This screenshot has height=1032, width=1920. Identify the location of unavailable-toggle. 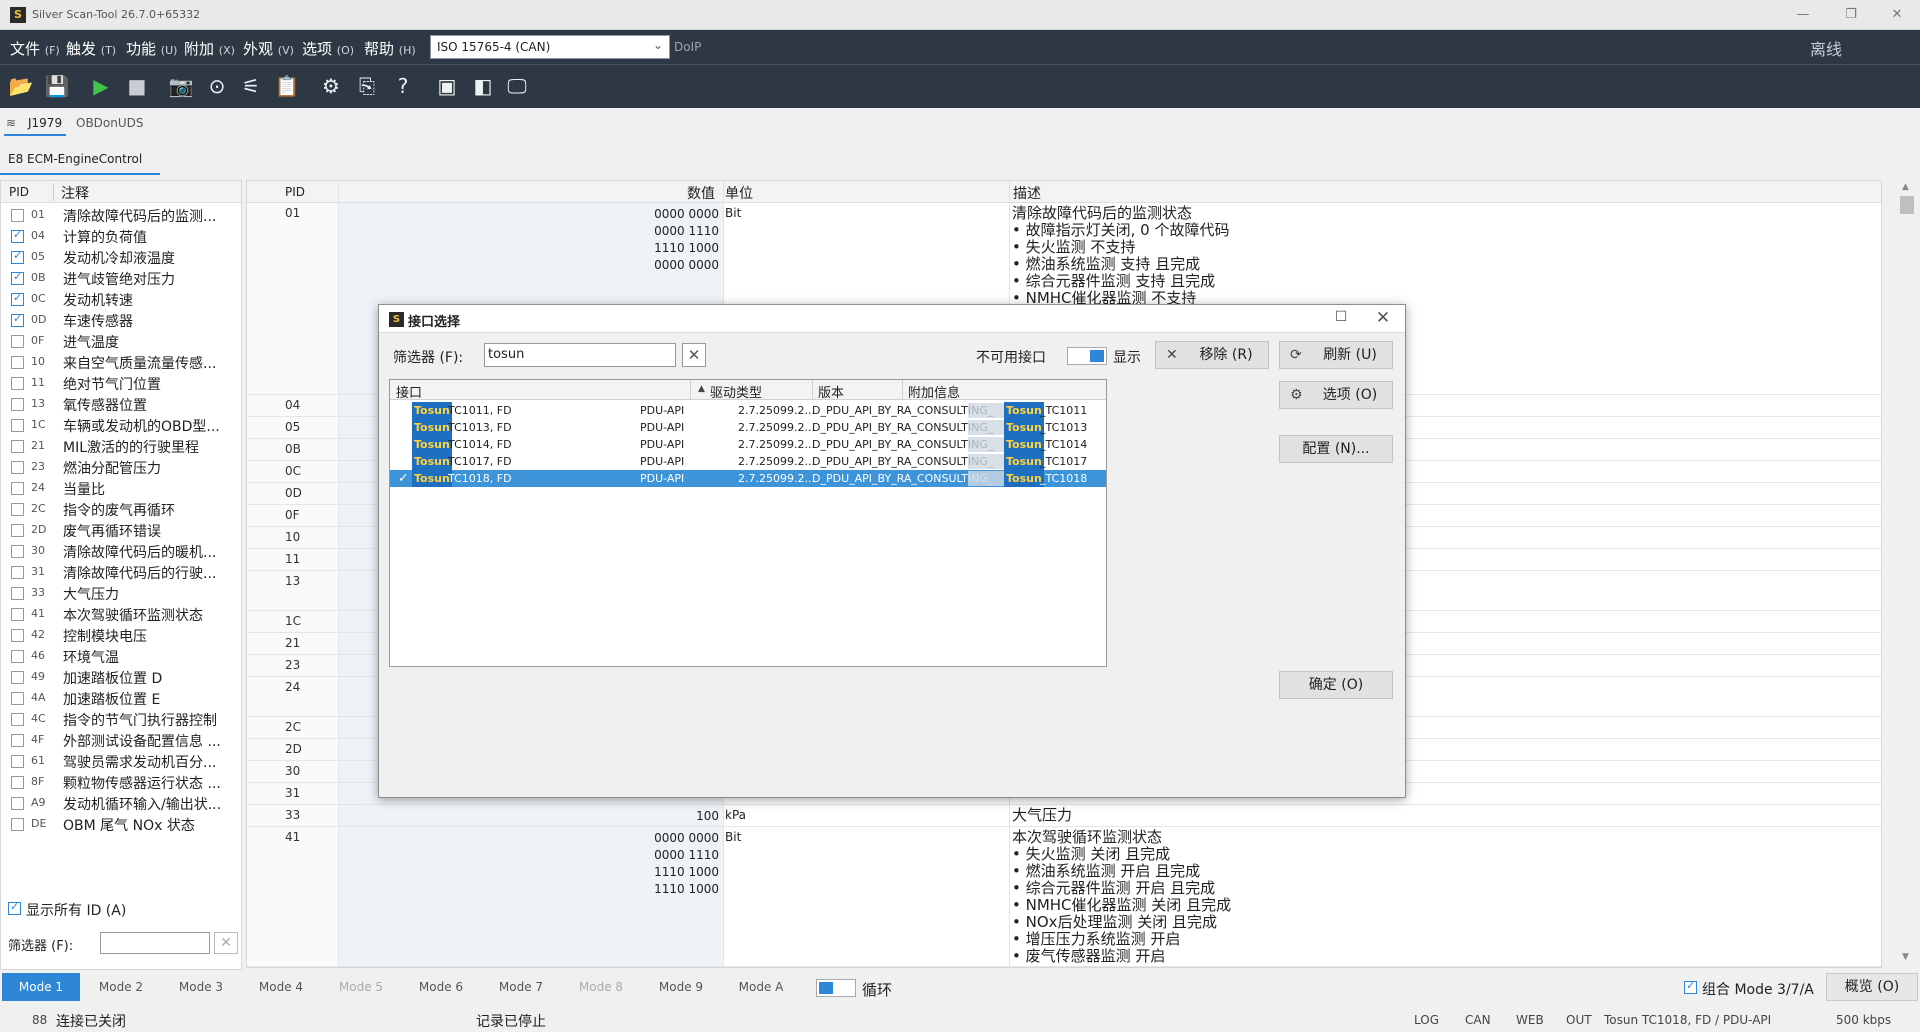
(1087, 356).